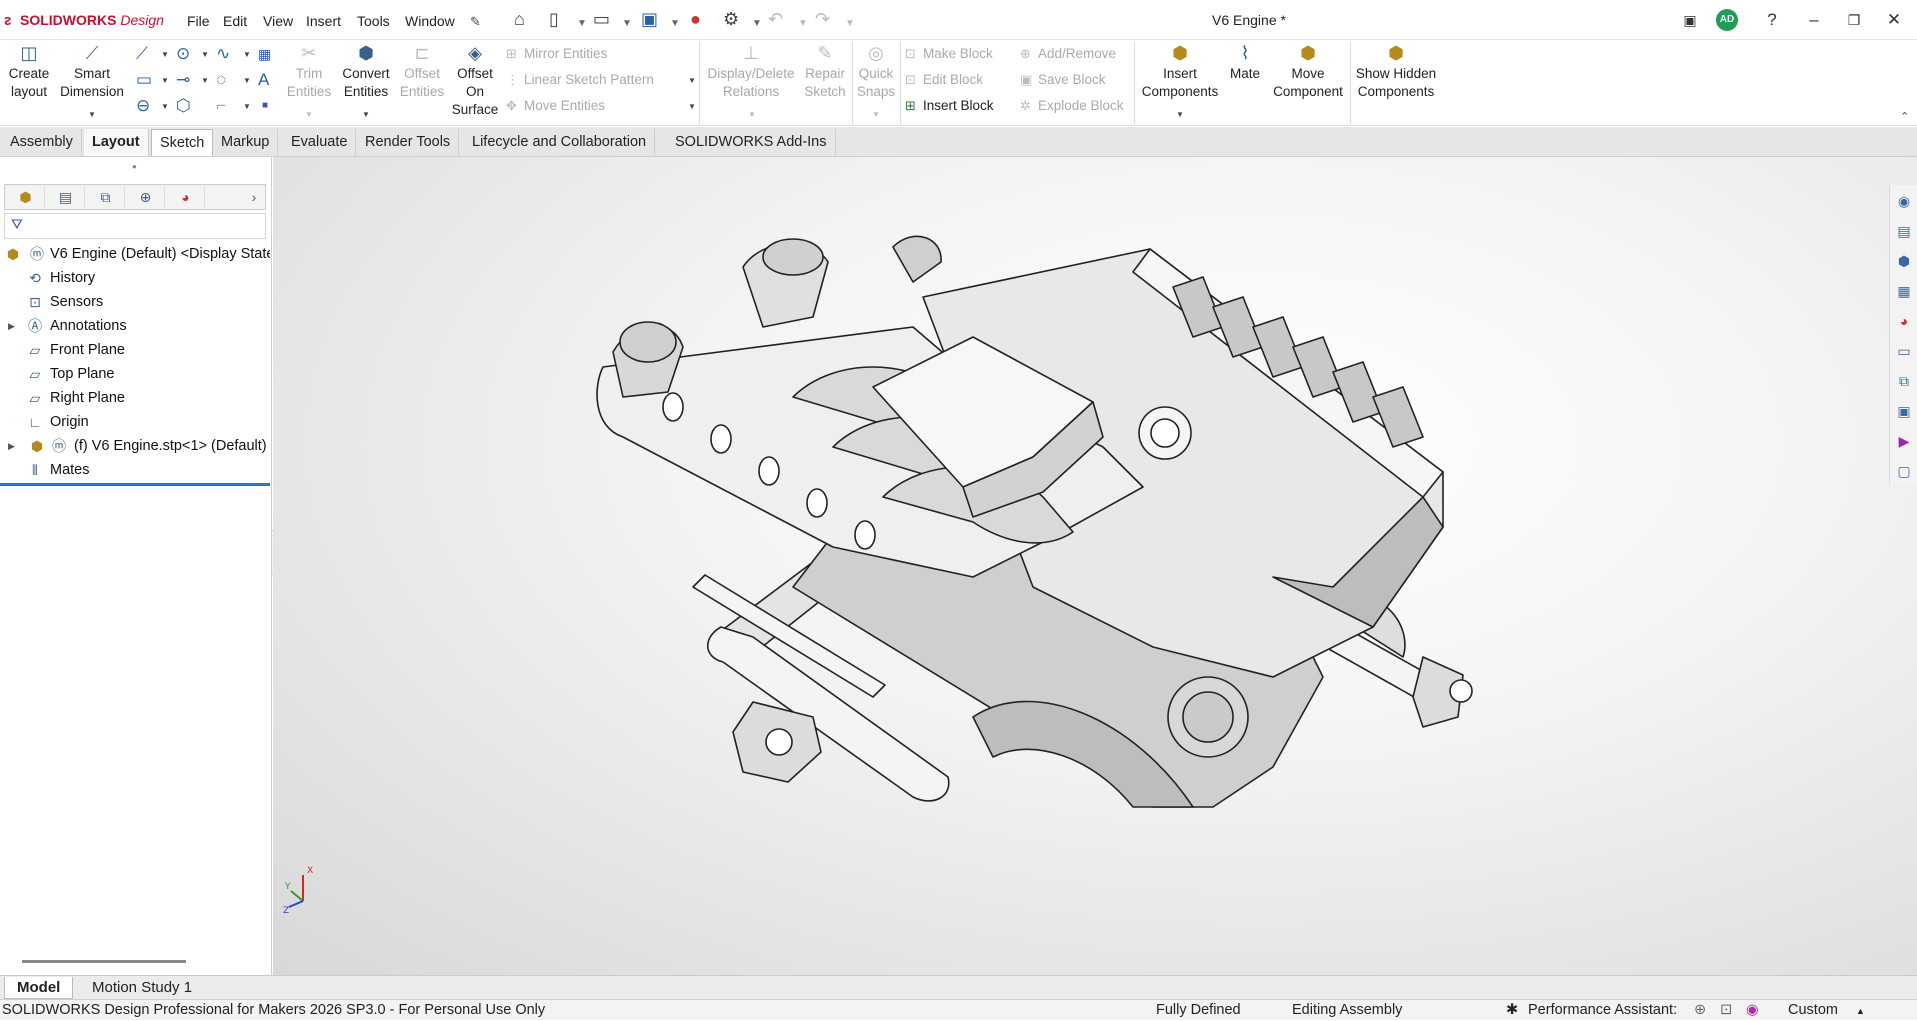 Image resolution: width=1917 pixels, height=1021 pixels. What do you see at coordinates (775, 19) in the screenshot?
I see `undo-icon: ↶` at bounding box center [775, 19].